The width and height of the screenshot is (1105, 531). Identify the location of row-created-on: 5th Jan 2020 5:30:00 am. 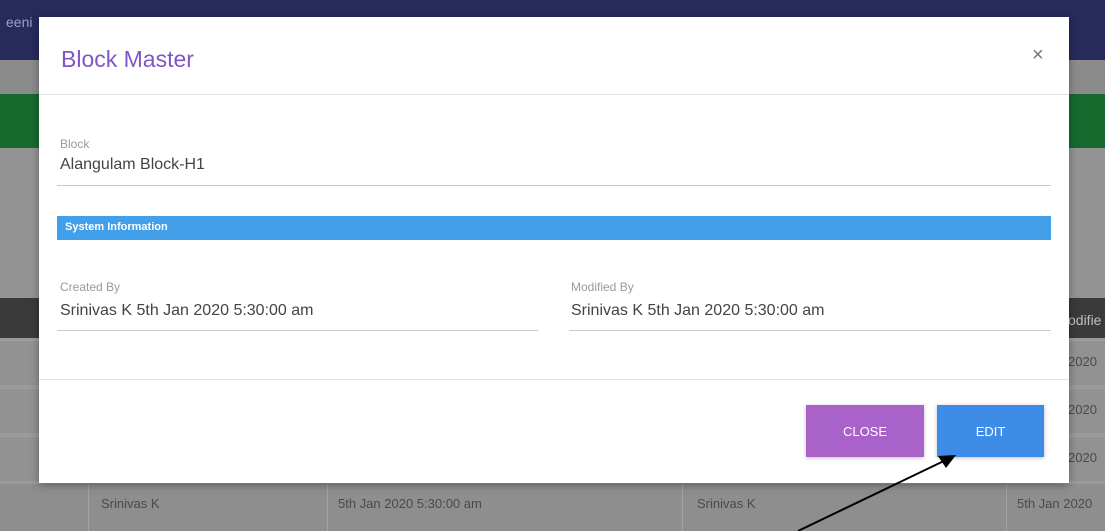
(410, 503).